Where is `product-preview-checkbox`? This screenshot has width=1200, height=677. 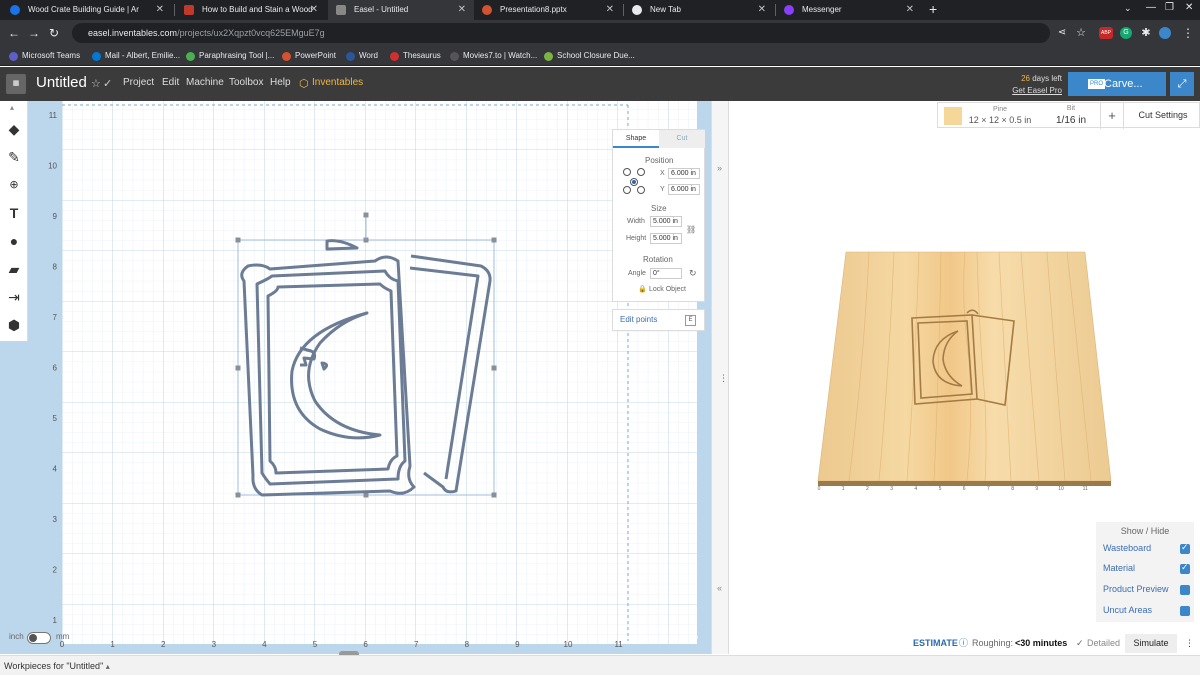 product-preview-checkbox is located at coordinates (1185, 590).